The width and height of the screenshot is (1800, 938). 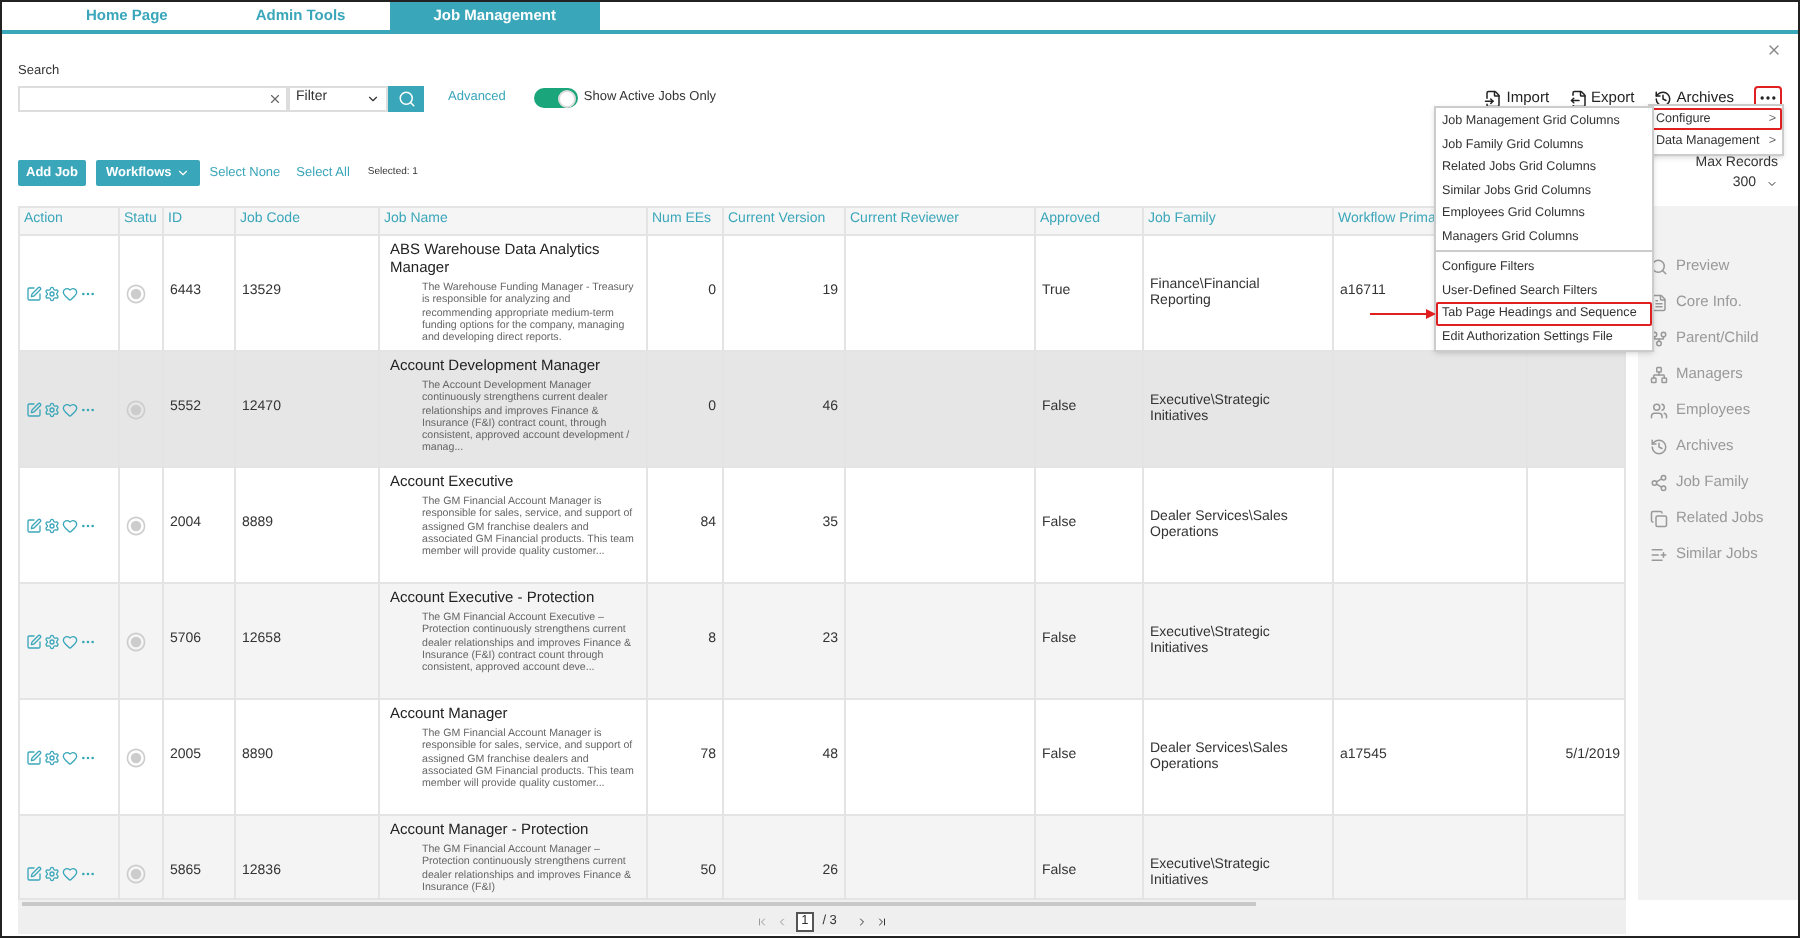 I want to click on next-page-icon, so click(x=862, y=921).